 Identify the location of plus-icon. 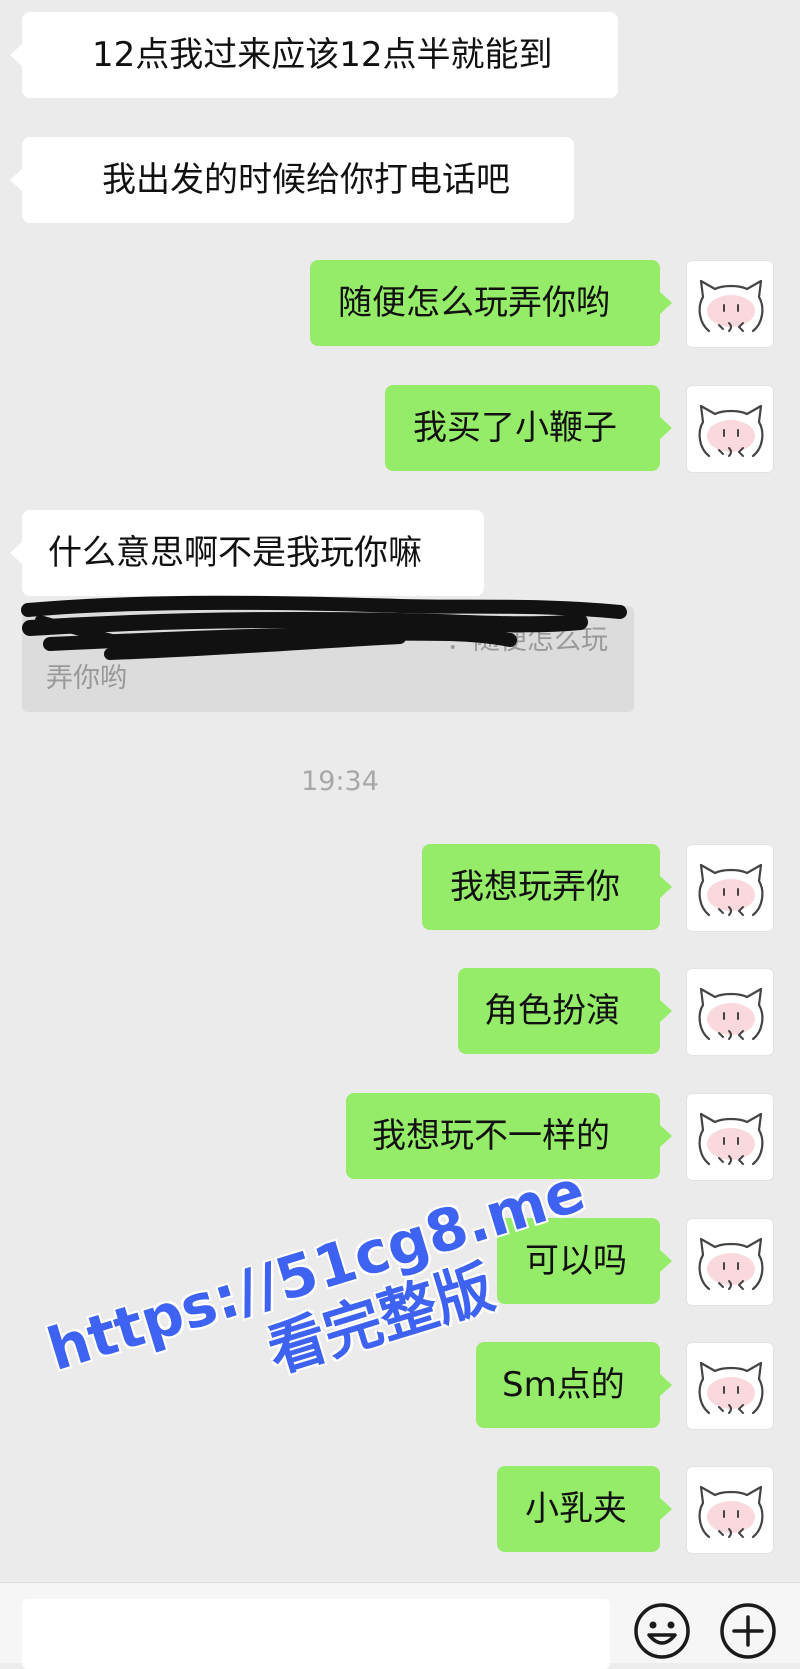
(748, 1631).